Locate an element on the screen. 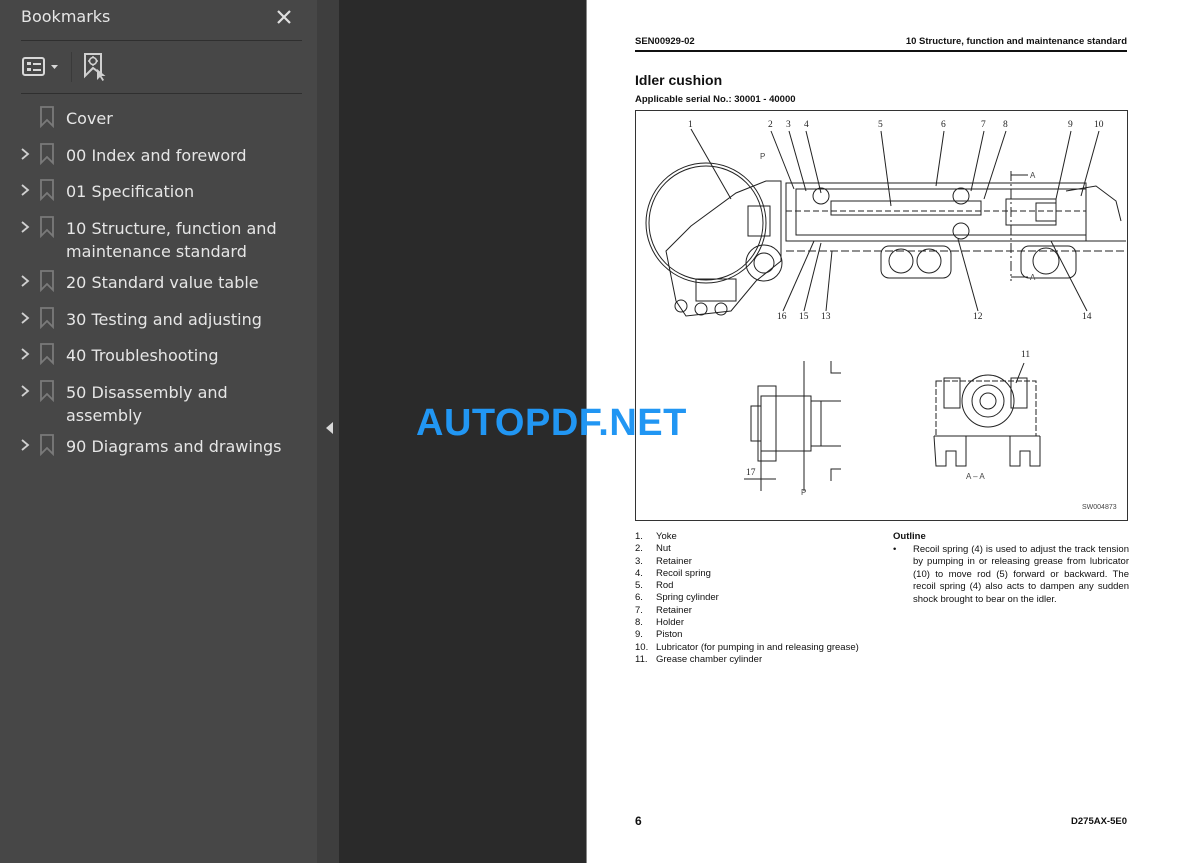 Image resolution: width=1200 pixels, height=863 pixels. collapse-panel-button is located at coordinates (329, 428).